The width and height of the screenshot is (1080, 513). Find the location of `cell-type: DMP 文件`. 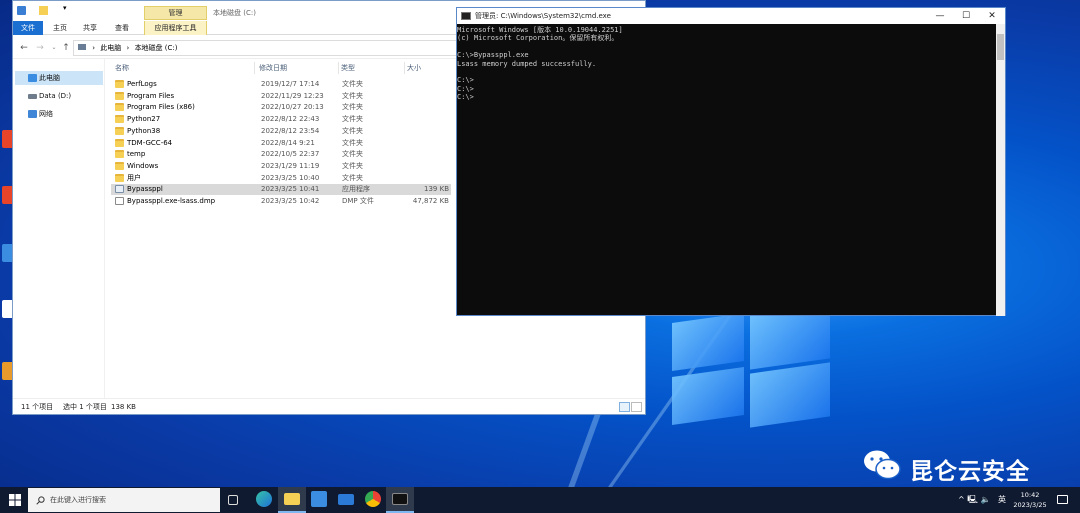

cell-type: DMP 文件 is located at coordinates (358, 201).